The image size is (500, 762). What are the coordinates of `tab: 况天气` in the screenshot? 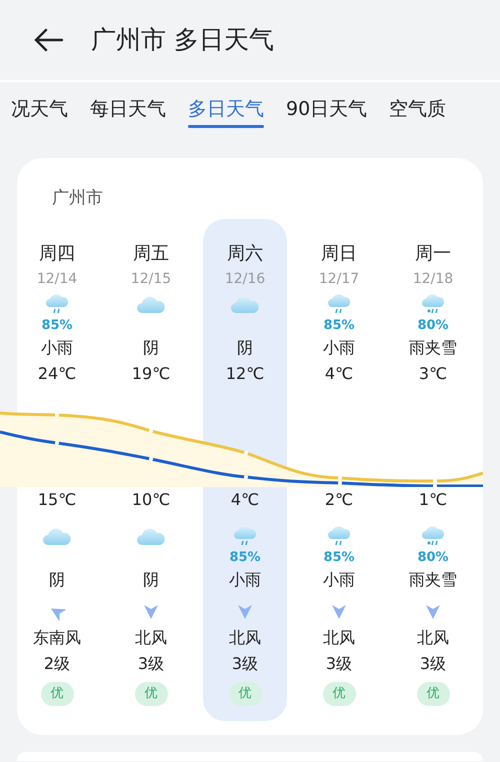 It's located at (39, 109).